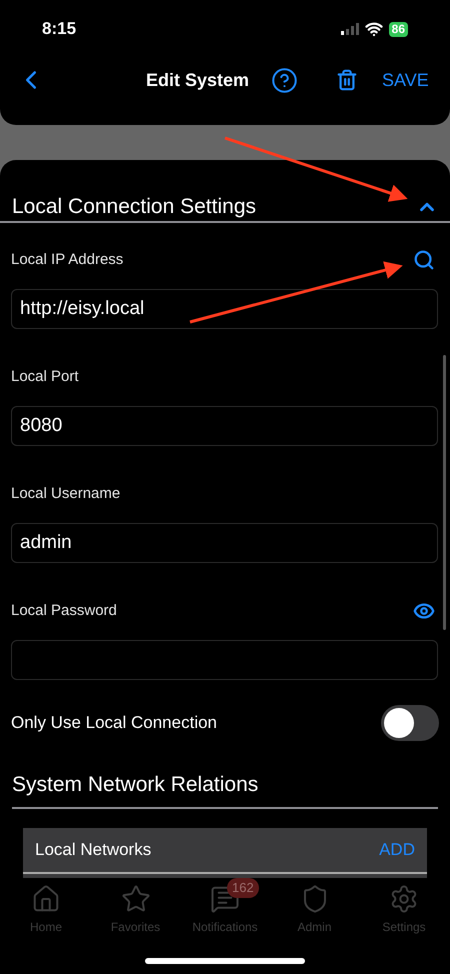 Image resolution: width=450 pixels, height=974 pixels. Describe the element at coordinates (397, 849) in the screenshot. I see `add-button: ADD` at that location.